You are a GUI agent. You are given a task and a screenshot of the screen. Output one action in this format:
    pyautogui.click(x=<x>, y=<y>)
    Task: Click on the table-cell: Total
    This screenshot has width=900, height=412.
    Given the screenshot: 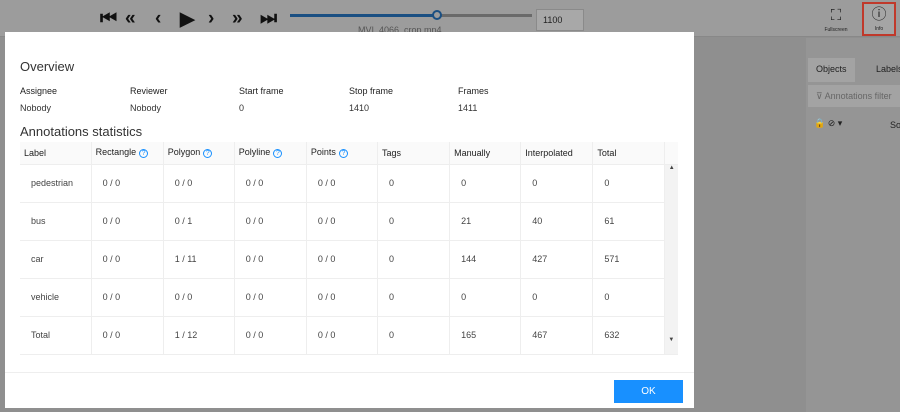 What is the action you would take?
    pyautogui.click(x=56, y=335)
    